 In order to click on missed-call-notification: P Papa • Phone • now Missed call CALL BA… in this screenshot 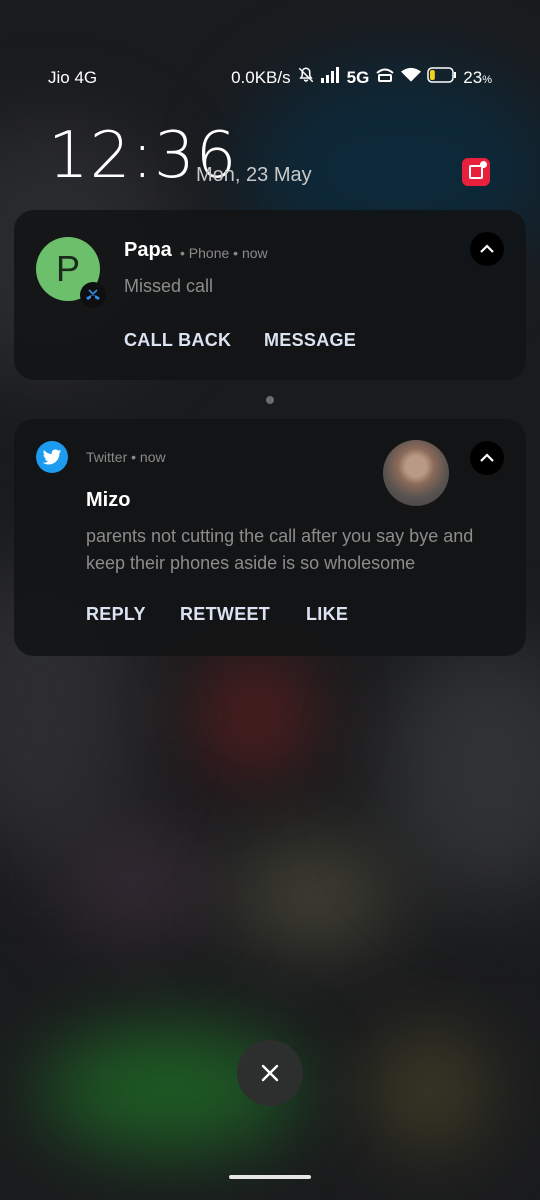, I will do `click(270, 295)`.